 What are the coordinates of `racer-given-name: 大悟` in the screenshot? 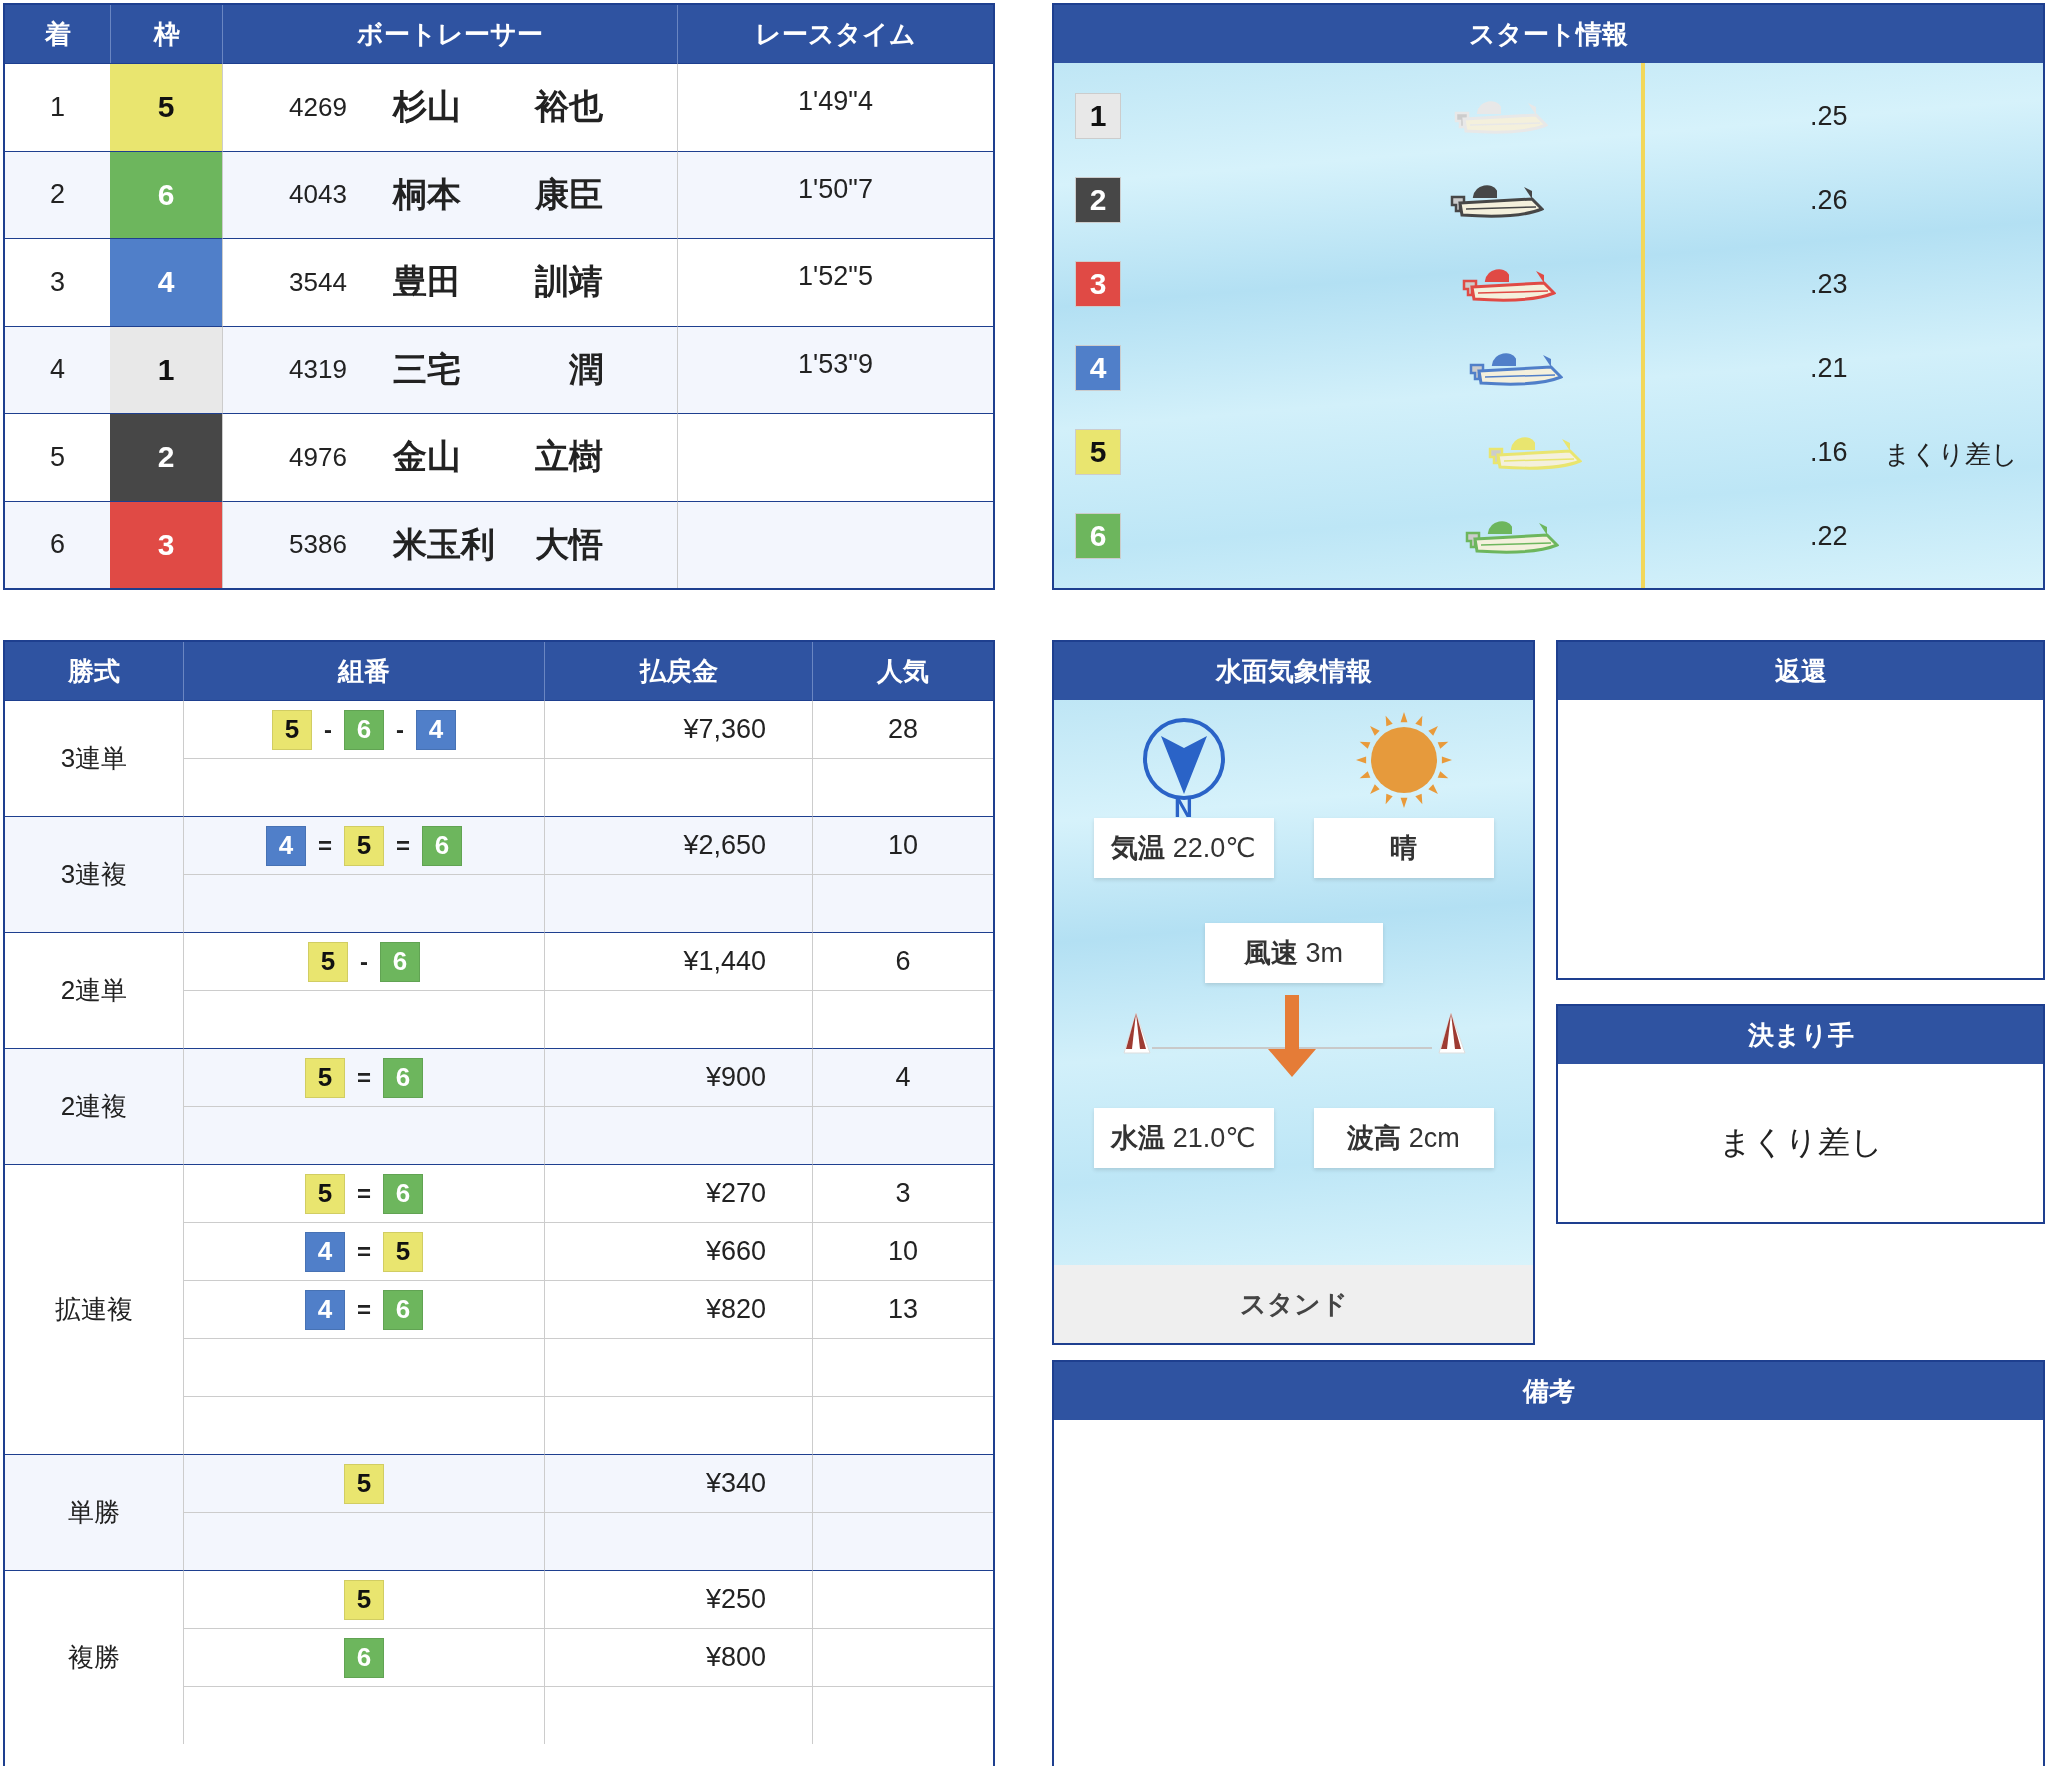 It's located at (568, 544).